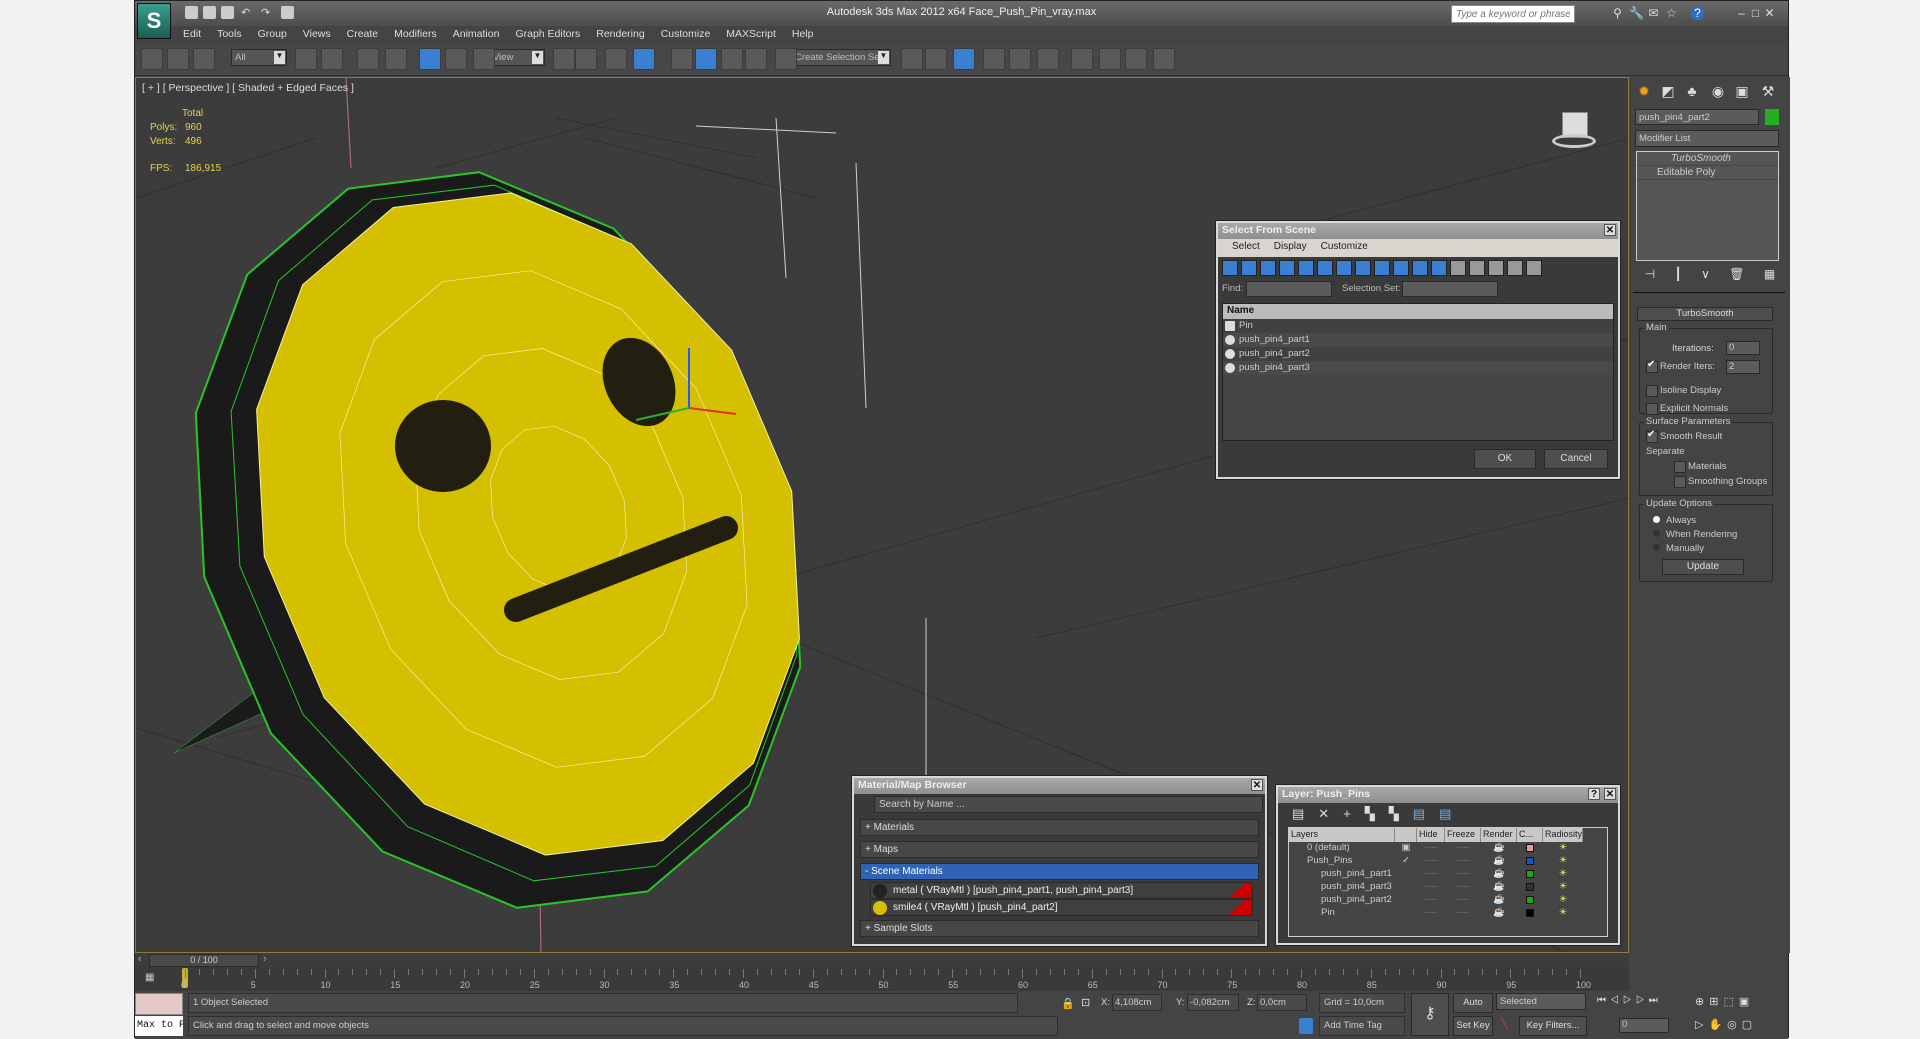 Image resolution: width=1920 pixels, height=1039 pixels. I want to click on render-icon, so click(1164, 59).